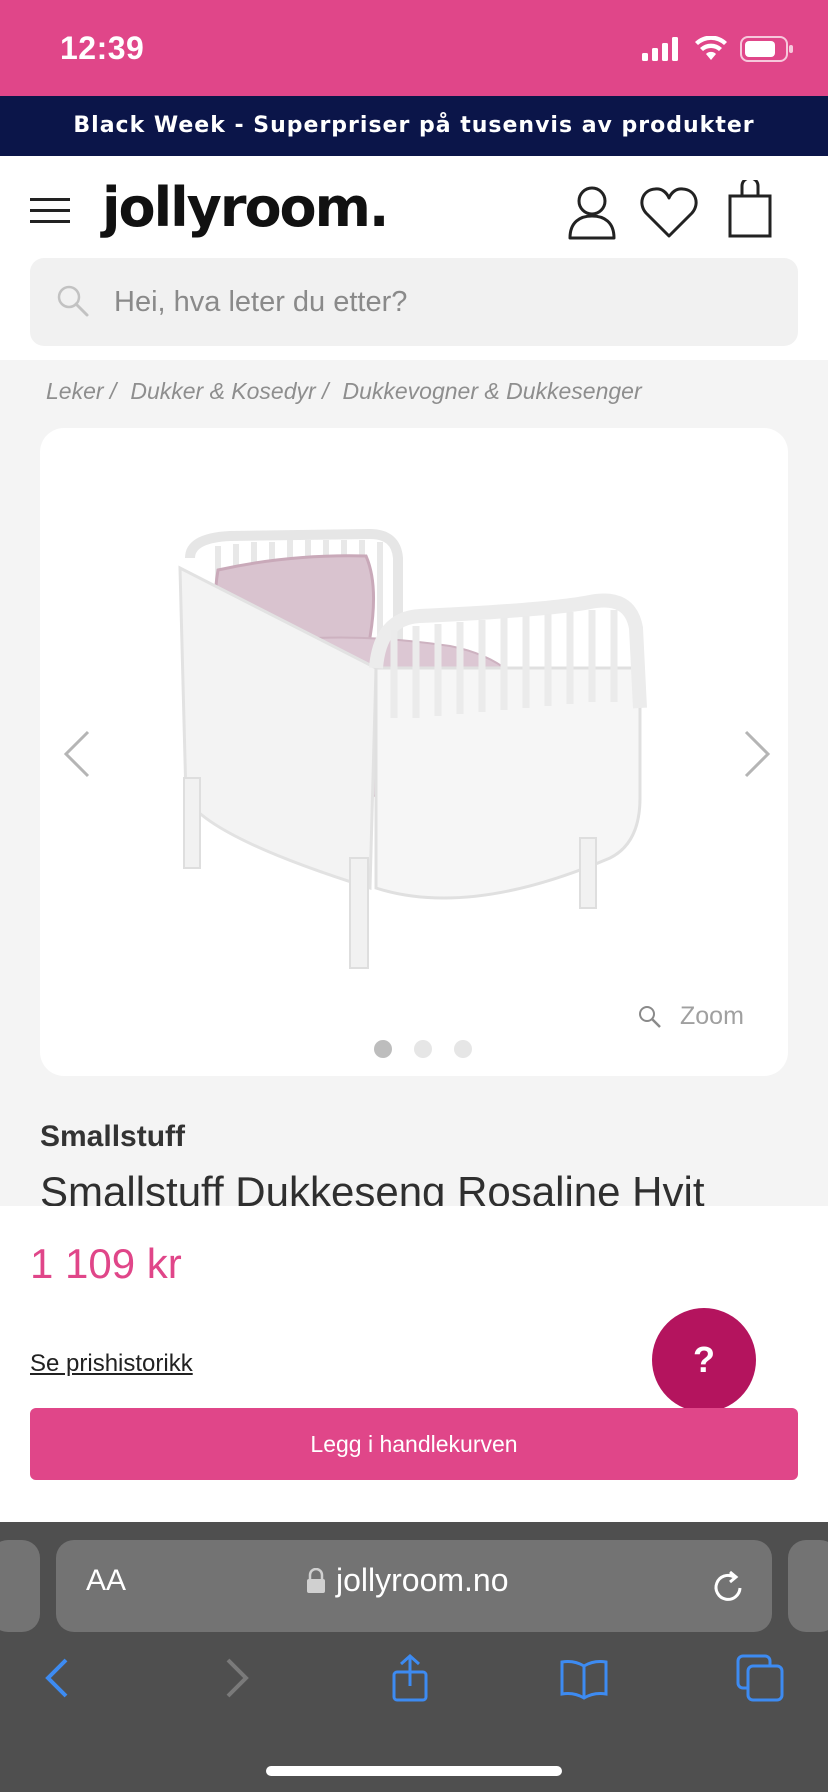 Image resolution: width=828 pixels, height=1792 pixels. I want to click on aa-label: AA, so click(106, 1580).